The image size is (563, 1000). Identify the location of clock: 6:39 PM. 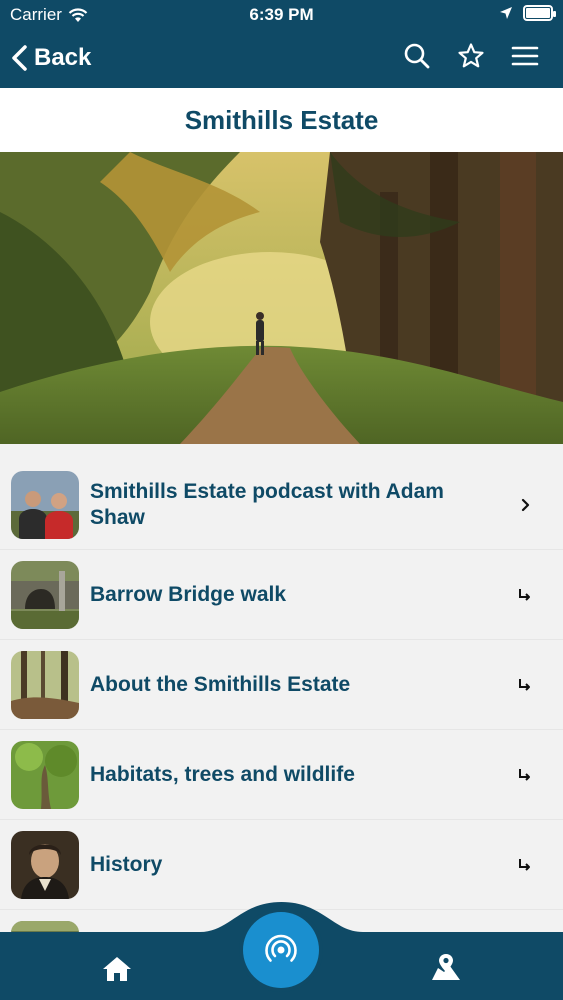
(281, 14).